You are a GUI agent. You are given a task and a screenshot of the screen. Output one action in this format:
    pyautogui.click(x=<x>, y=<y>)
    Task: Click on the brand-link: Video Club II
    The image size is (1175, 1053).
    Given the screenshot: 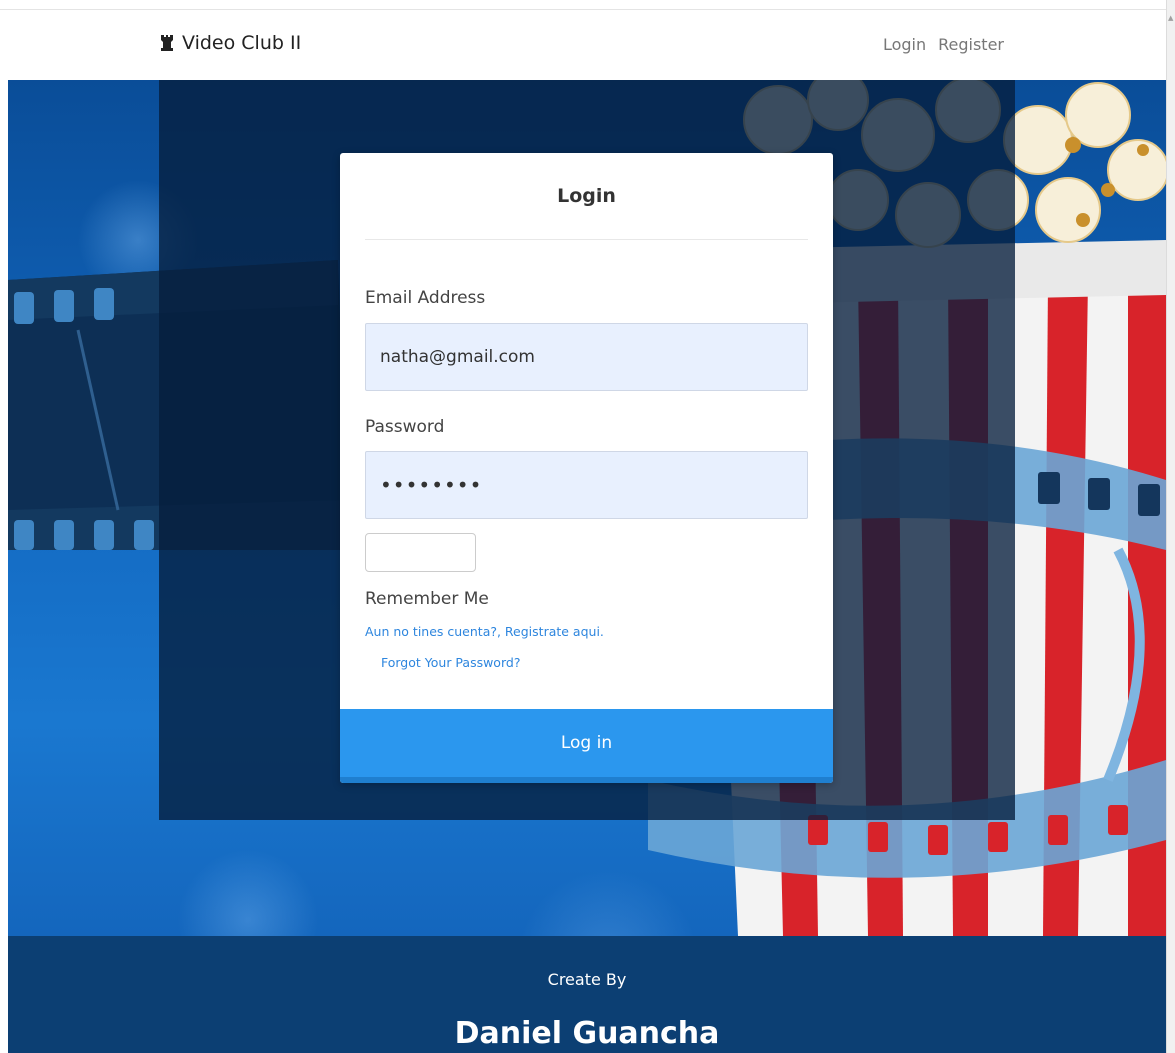 What is the action you would take?
    pyautogui.click(x=230, y=43)
    